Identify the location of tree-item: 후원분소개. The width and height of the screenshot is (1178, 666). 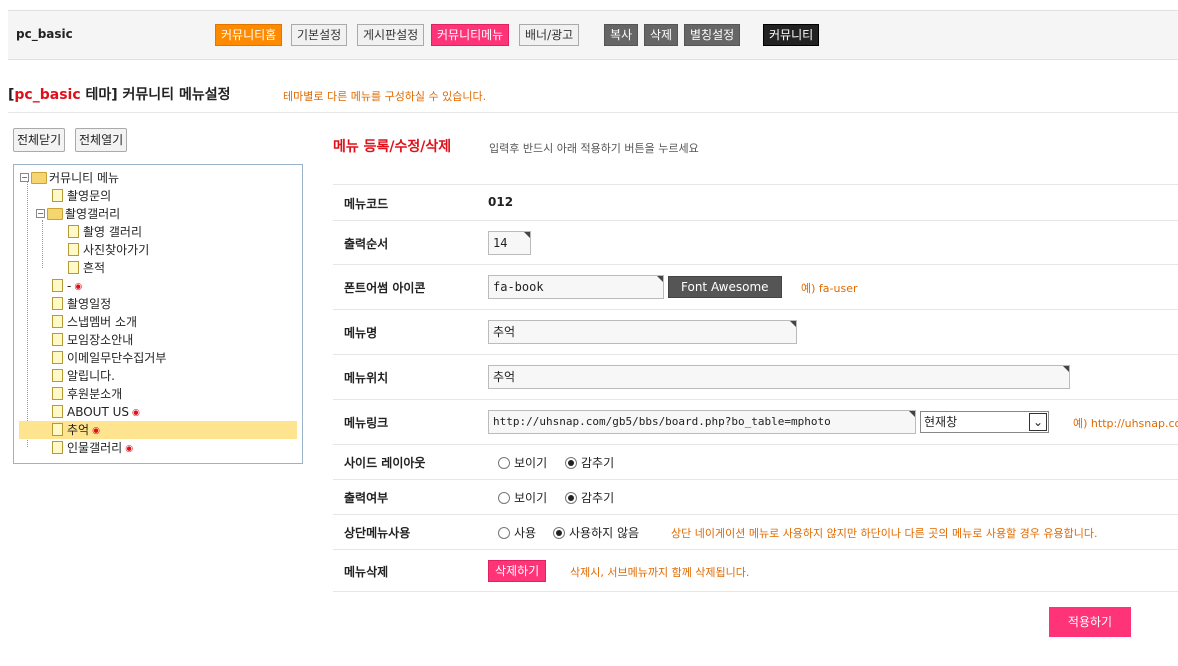
(87, 394).